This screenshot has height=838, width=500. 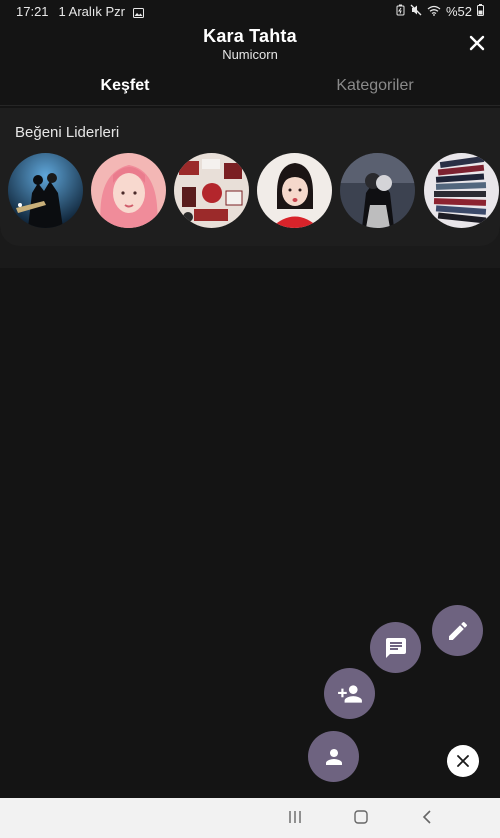 I want to click on tab-kesfet: Keşfet, so click(x=125, y=87).